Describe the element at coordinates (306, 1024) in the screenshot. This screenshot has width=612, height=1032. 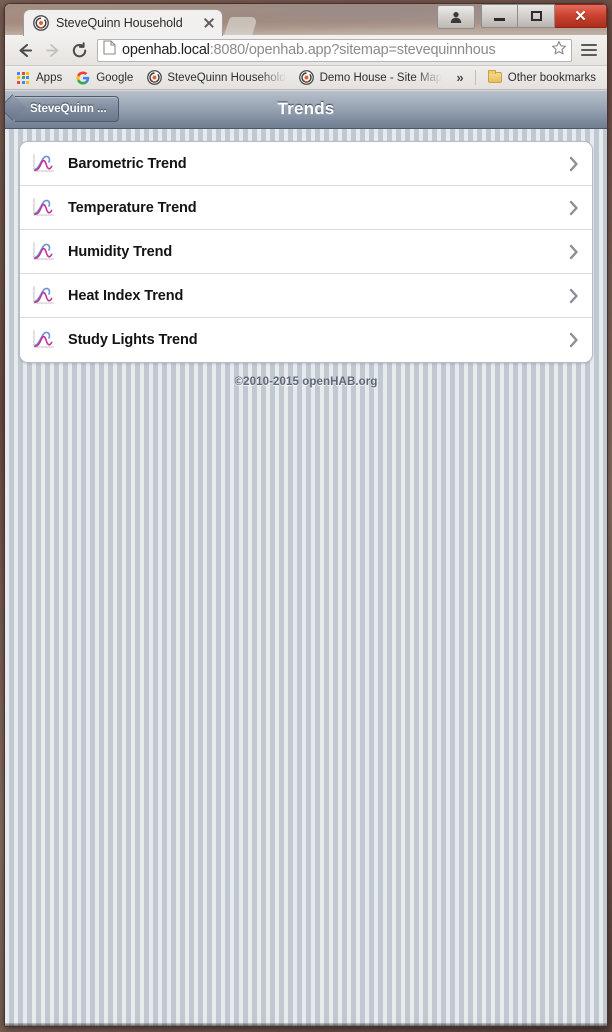
I see `window-bottom-edge` at that location.